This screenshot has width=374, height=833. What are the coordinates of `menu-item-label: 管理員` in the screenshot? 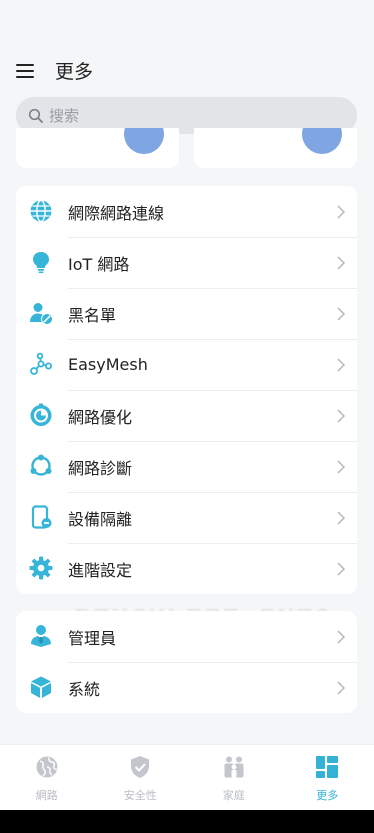 It's located at (92, 638).